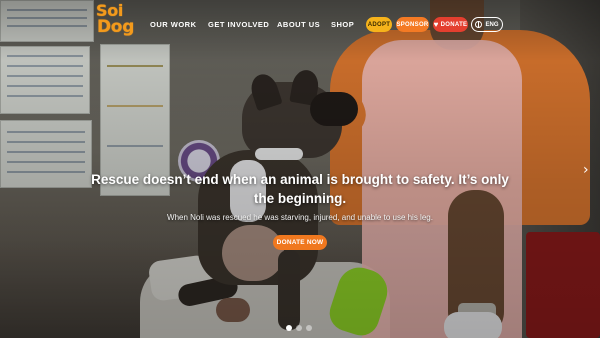 Image resolution: width=600 pixels, height=338 pixels. What do you see at coordinates (492, 24) in the screenshot?
I see `language-label: ENG` at bounding box center [492, 24].